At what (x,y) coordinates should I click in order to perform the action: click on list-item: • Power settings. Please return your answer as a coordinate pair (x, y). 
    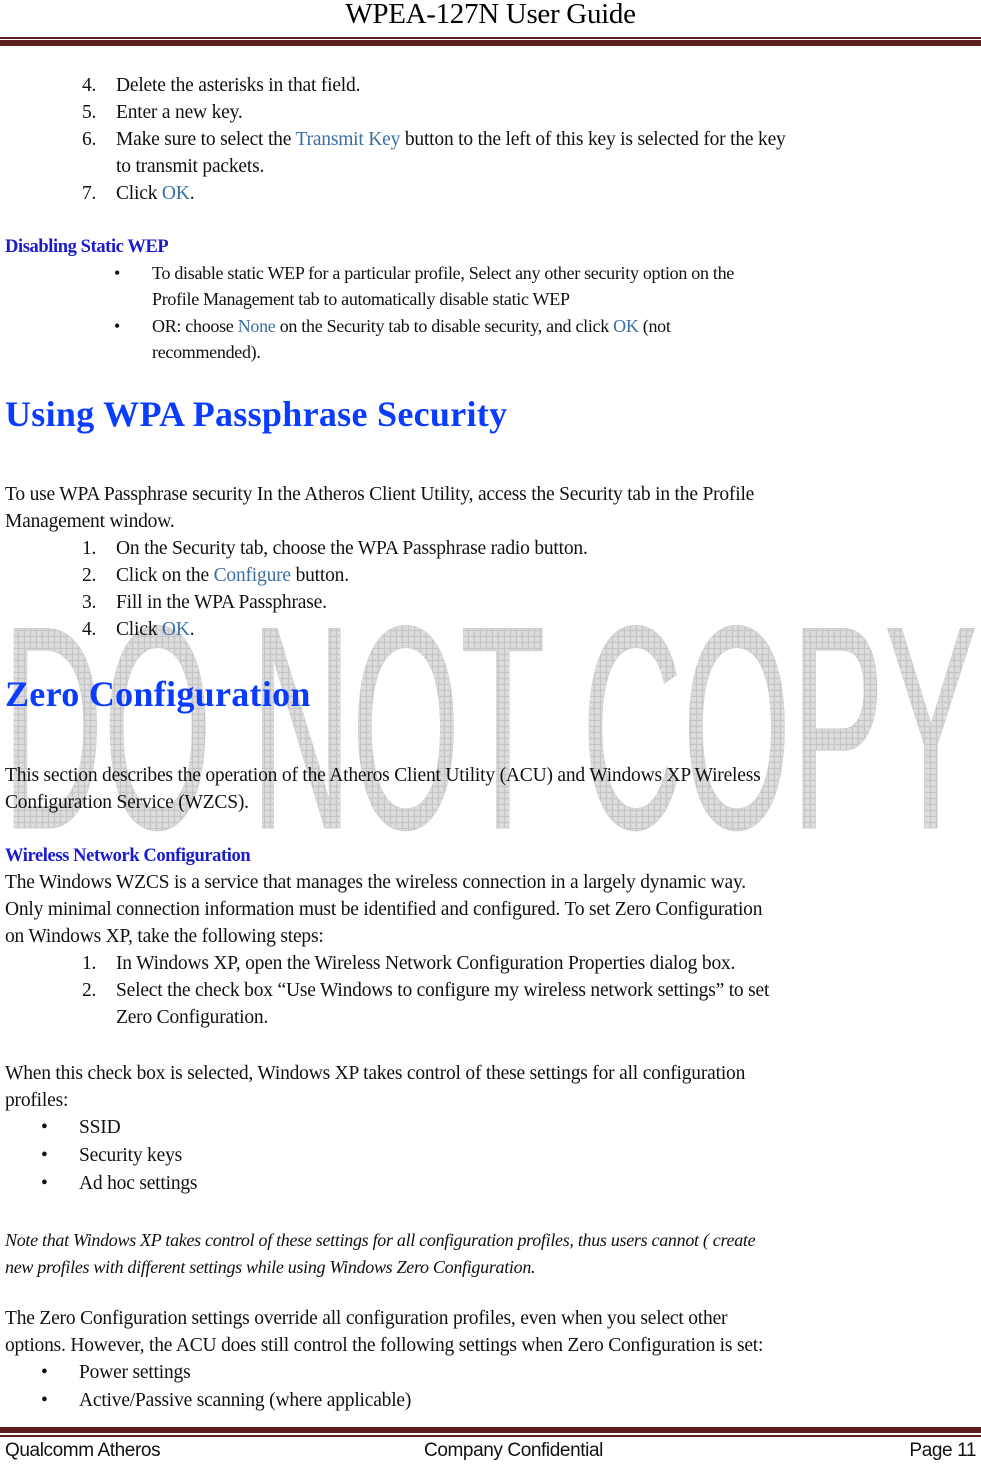
    Looking at the image, I should click on (116, 1372).